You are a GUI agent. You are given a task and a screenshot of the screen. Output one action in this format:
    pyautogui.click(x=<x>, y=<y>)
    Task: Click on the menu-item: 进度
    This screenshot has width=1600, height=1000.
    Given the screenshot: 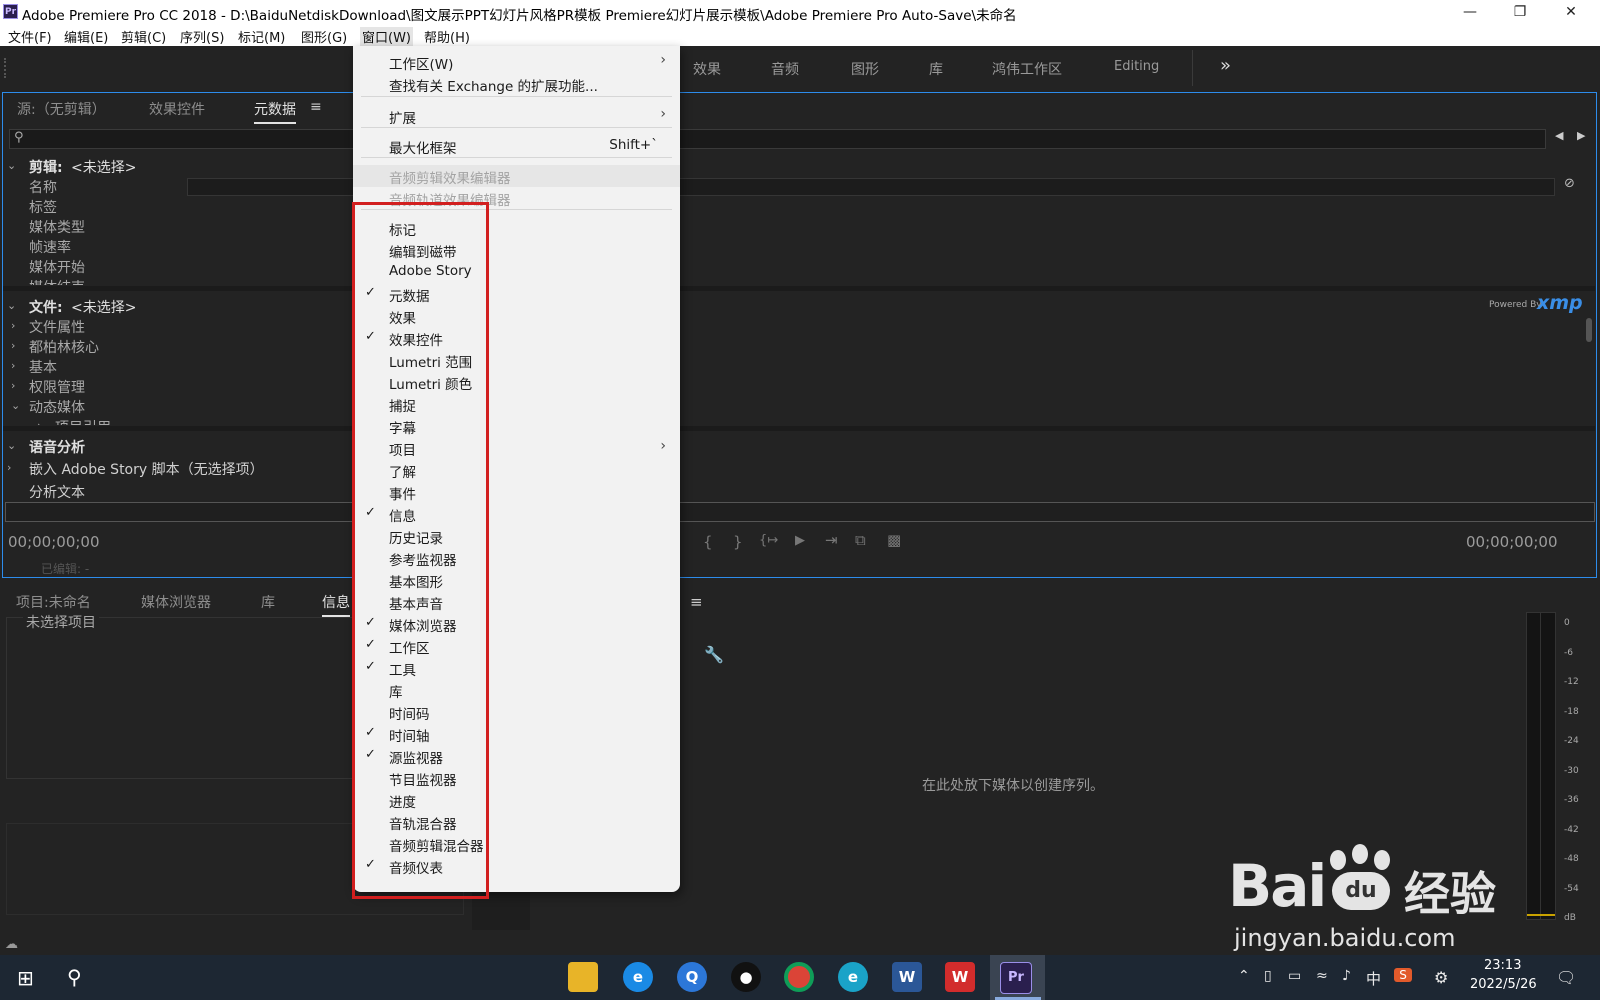 What is the action you would take?
    pyautogui.click(x=516, y=800)
    